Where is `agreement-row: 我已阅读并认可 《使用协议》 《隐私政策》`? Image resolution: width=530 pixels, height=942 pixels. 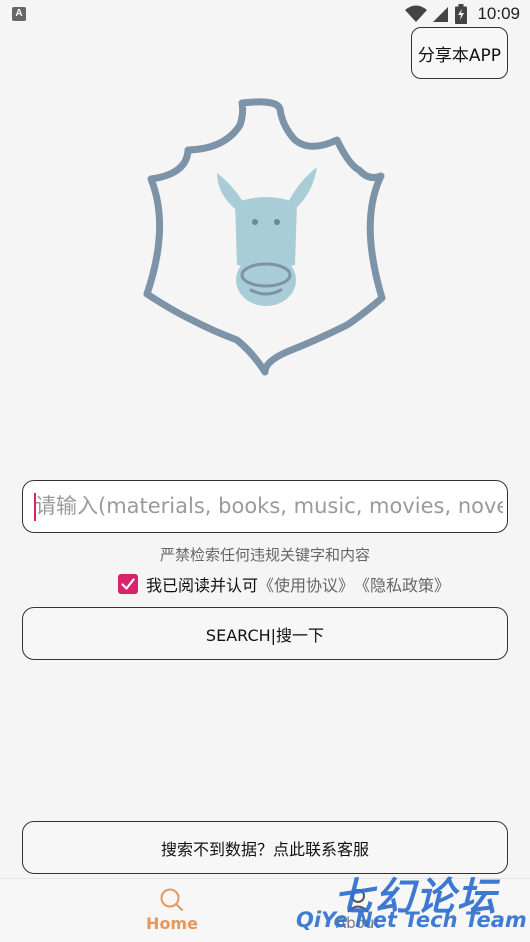 agreement-row: 我已阅读并认可 《使用协议》 《隐私政策》 is located at coordinates (284, 584).